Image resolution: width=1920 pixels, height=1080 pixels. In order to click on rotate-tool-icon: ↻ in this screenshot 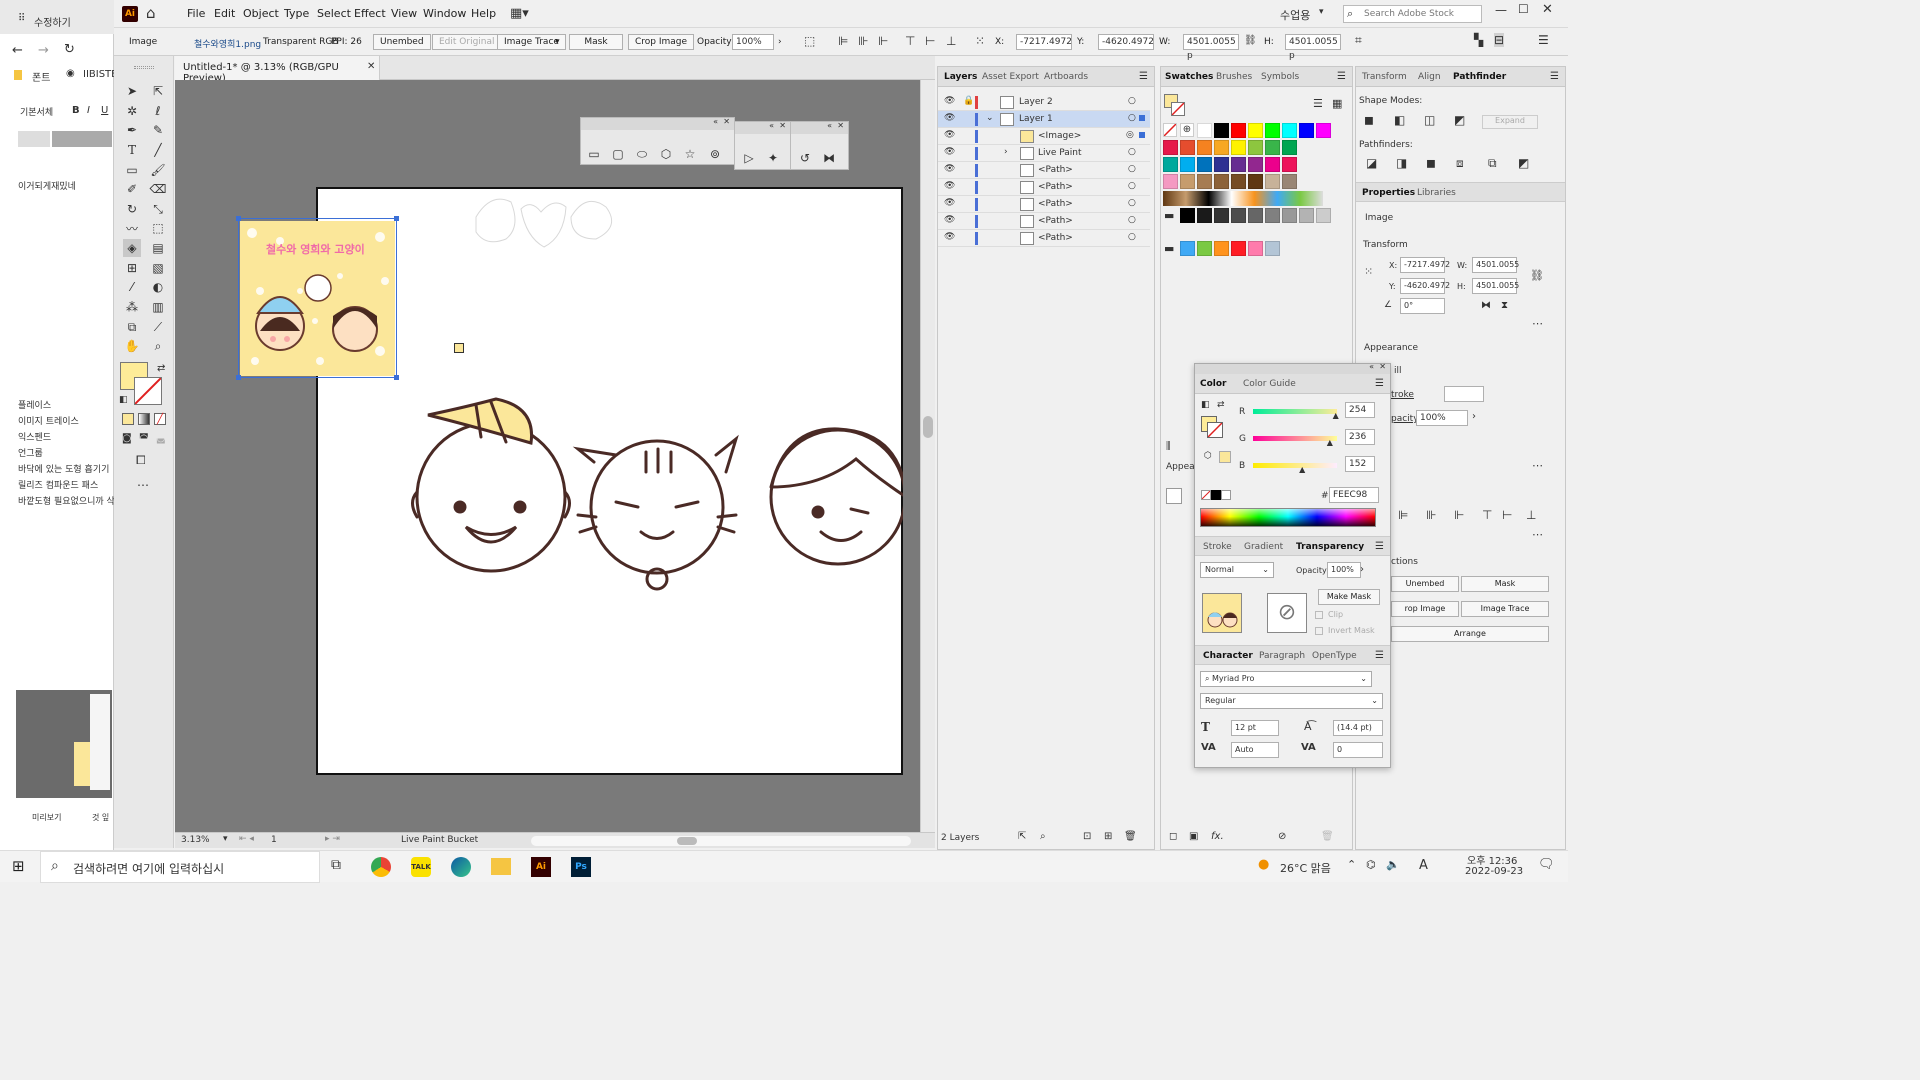, I will do `click(132, 209)`.